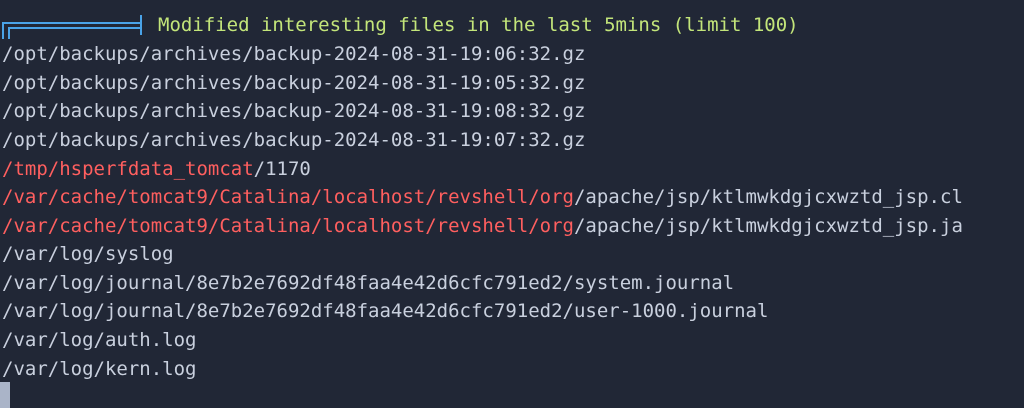 Image resolution: width=1024 pixels, height=408 pixels. Describe the element at coordinates (5, 395) in the screenshot. I see `terminal-cursor` at that location.